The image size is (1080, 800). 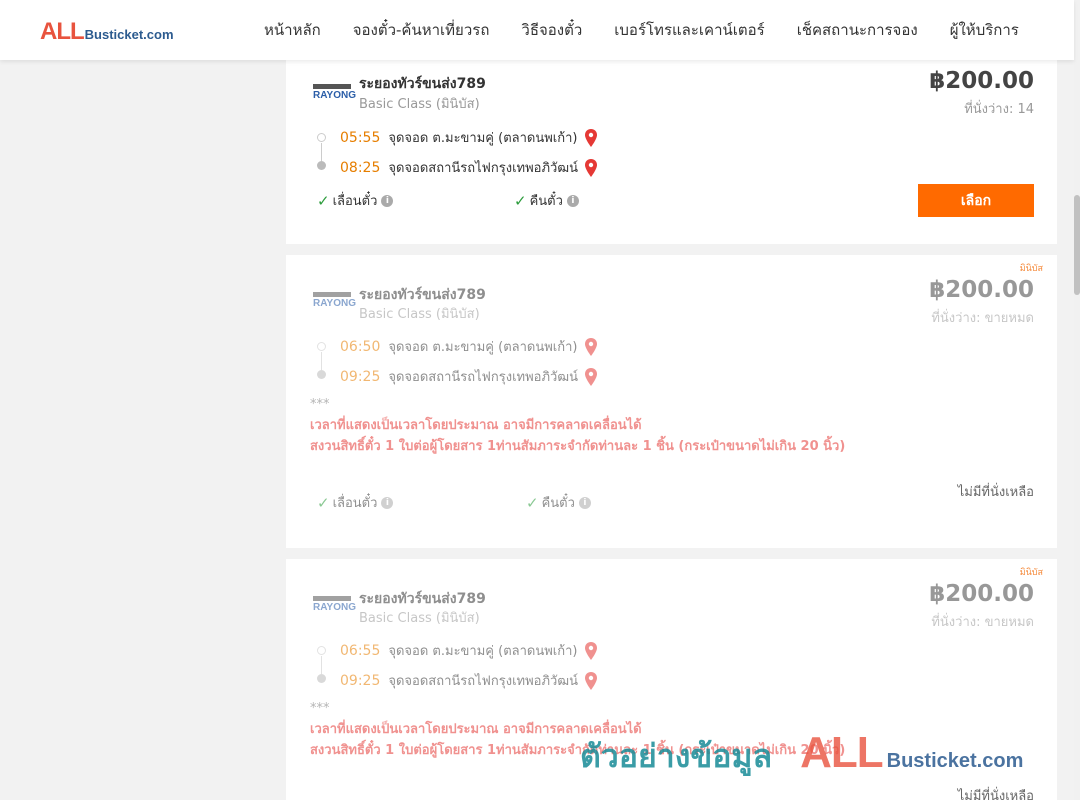 I want to click on logo-all: ALL, so click(x=62, y=31).